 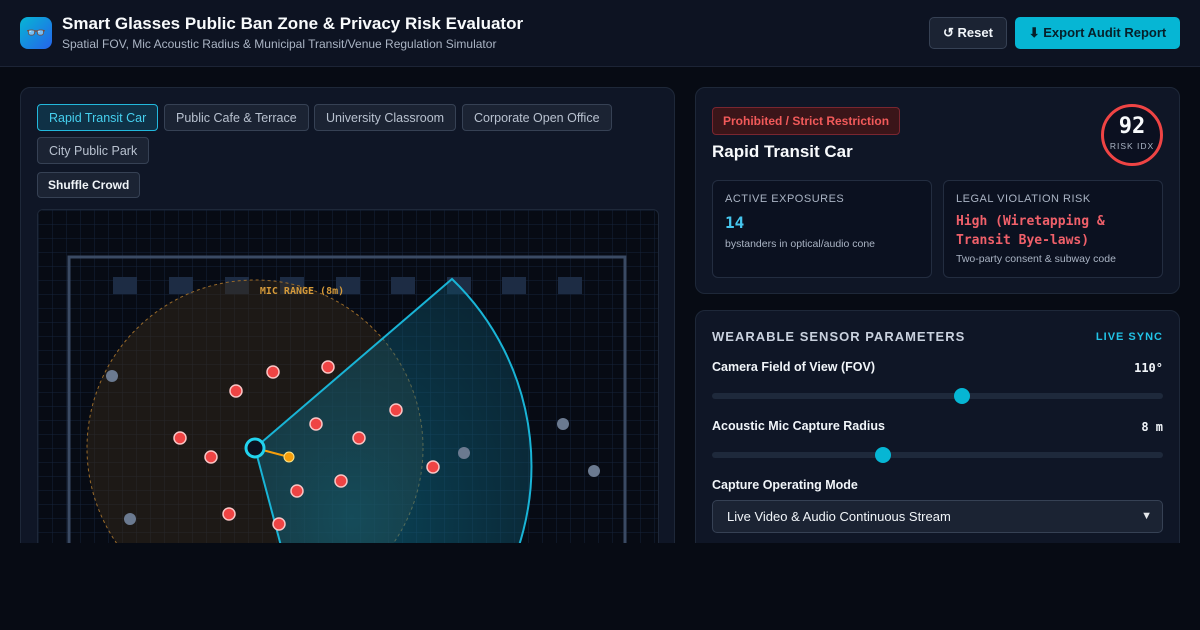 I want to click on chevron-down-icon: ▼, so click(x=1146, y=516).